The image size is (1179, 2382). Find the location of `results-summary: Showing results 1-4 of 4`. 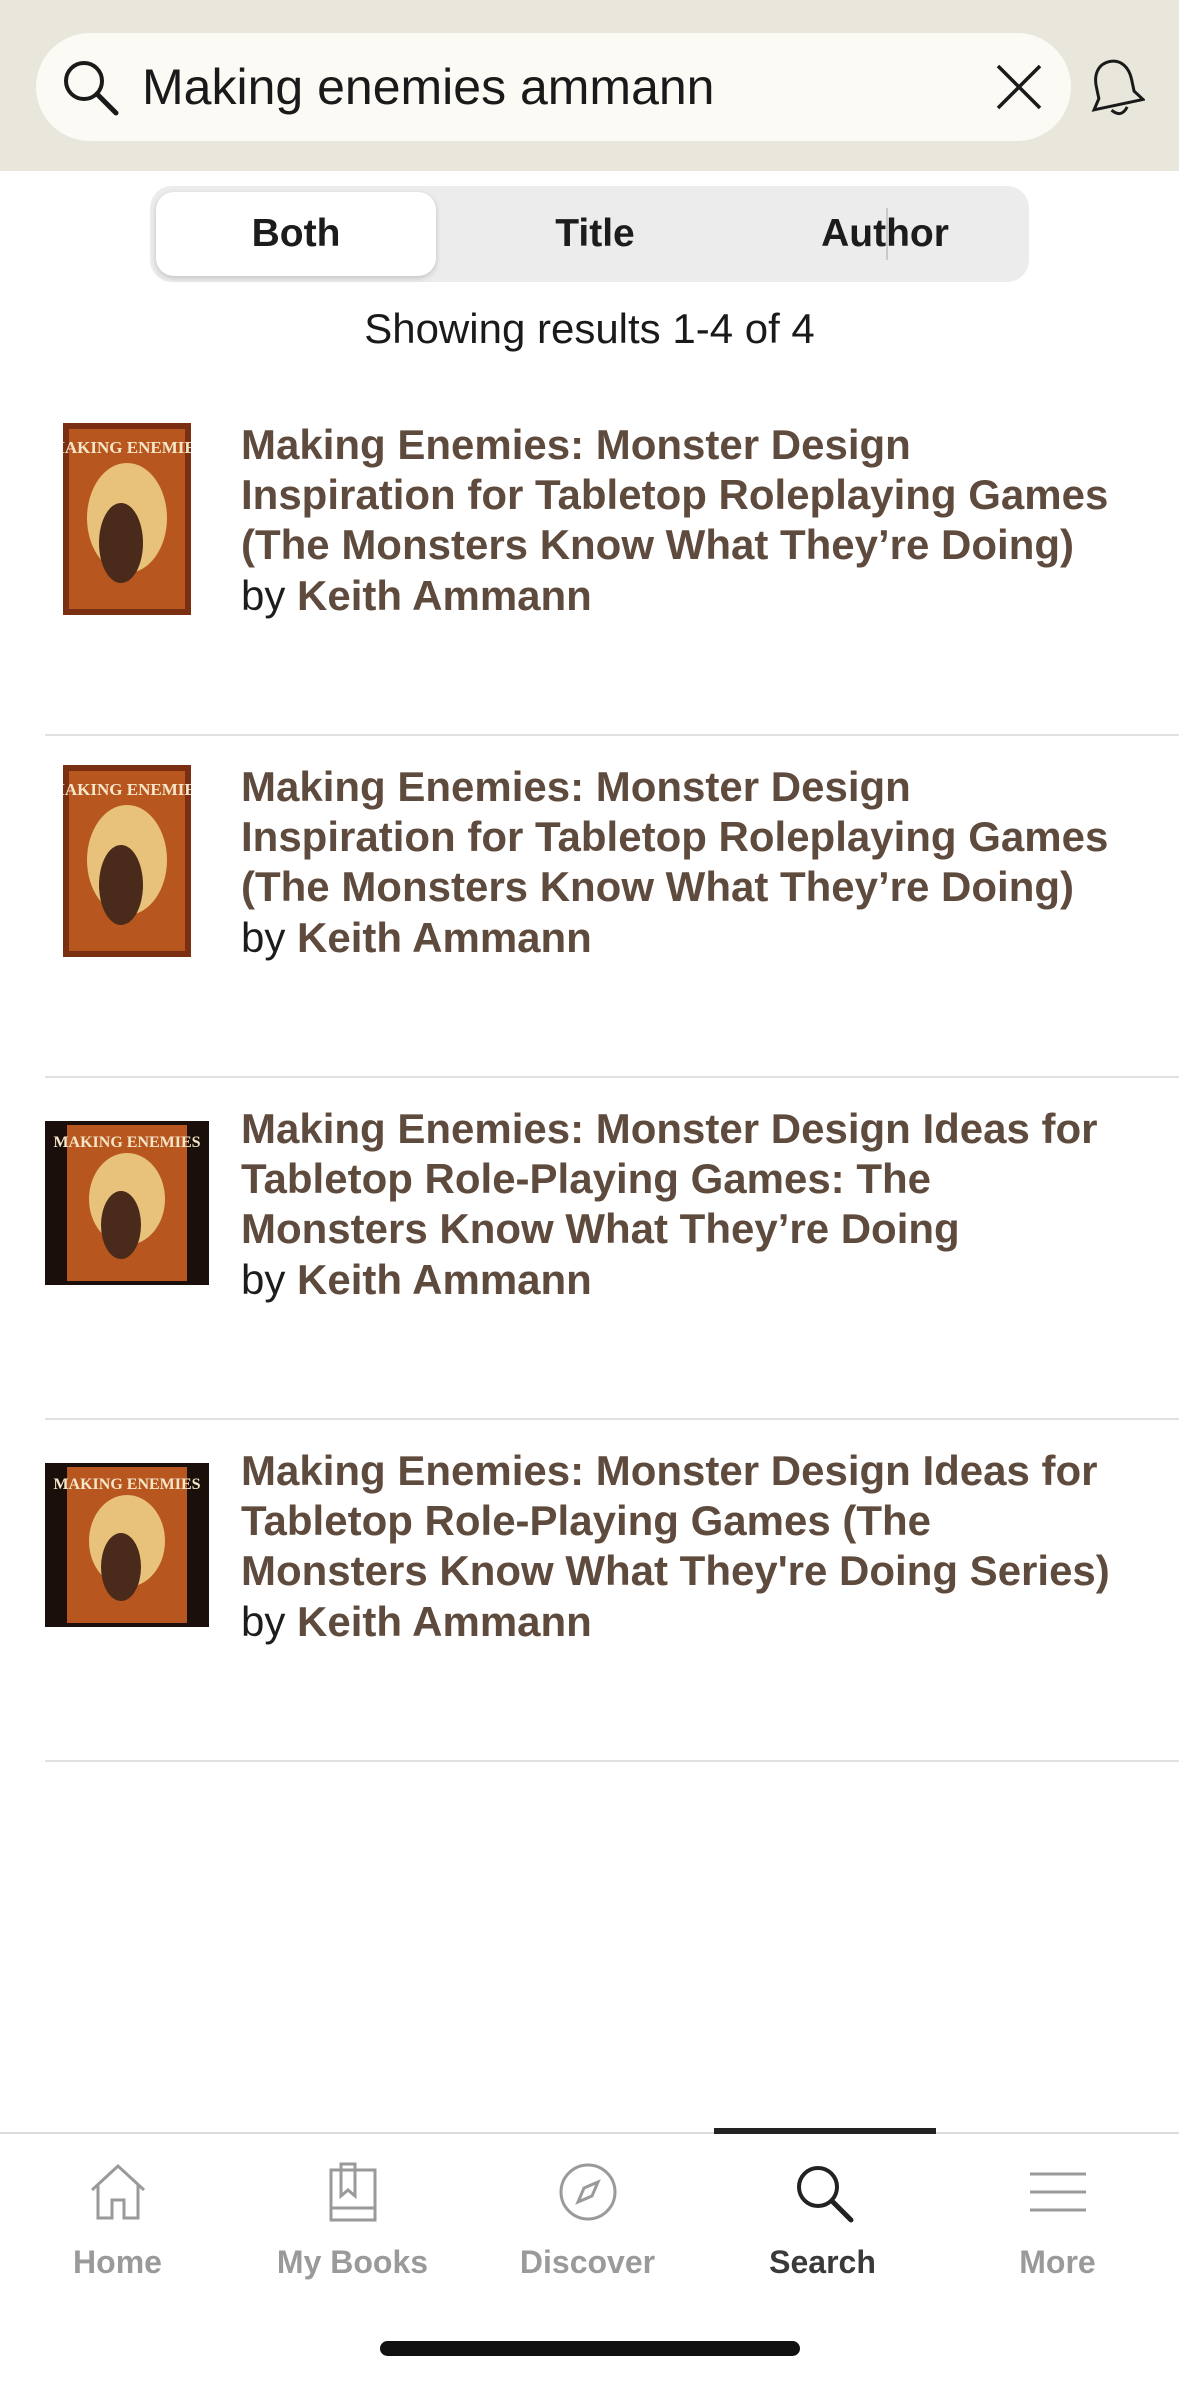

results-summary: Showing results 1-4 of 4 is located at coordinates (589, 328).